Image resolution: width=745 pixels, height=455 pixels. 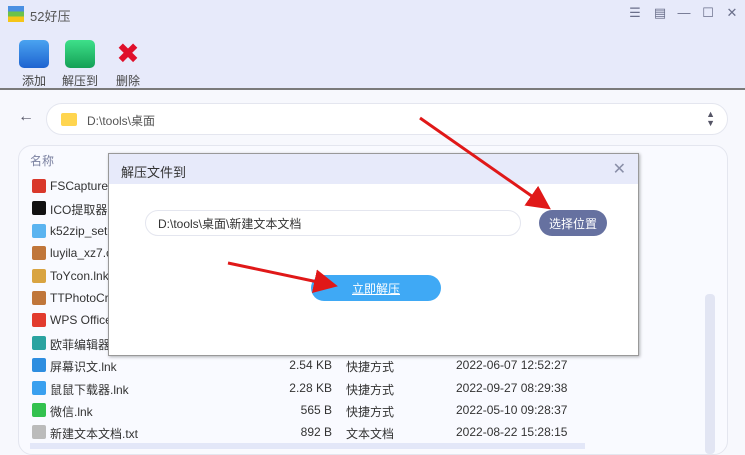 I want to click on extract-now-button: 立即解压, so click(x=376, y=288).